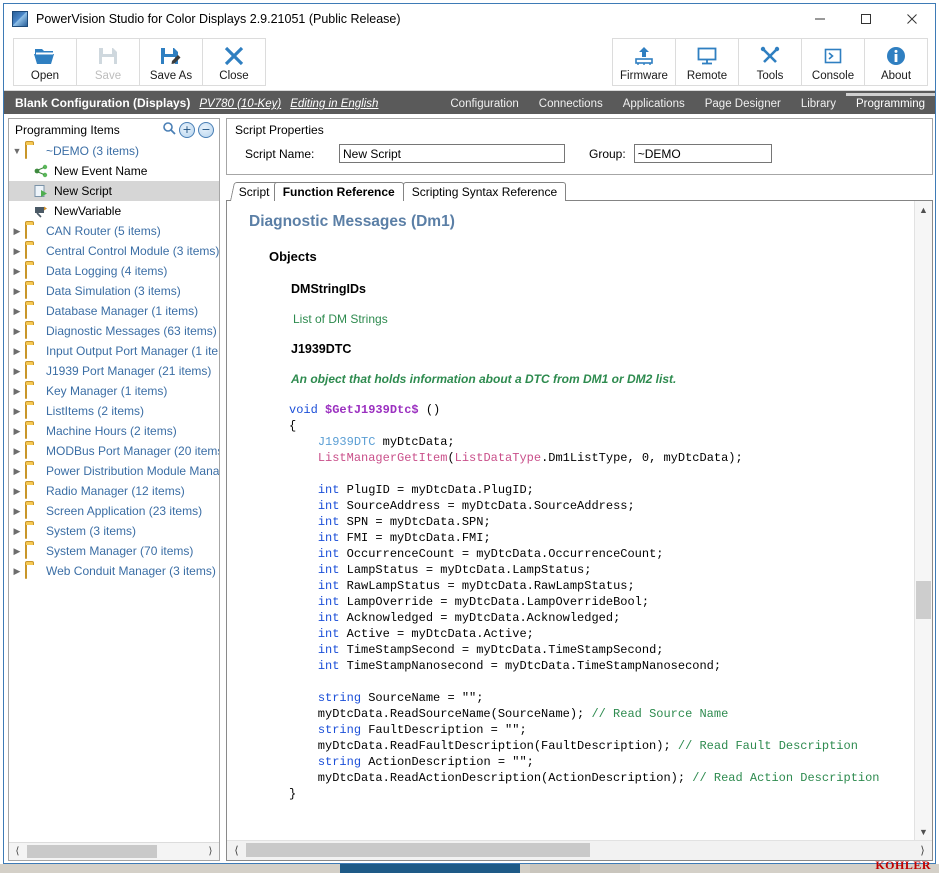 This screenshot has height=873, width=939. Describe the element at coordinates (114, 511) in the screenshot. I see `tree-item-screen-application: ▶ Screen Application (23 items)` at that location.